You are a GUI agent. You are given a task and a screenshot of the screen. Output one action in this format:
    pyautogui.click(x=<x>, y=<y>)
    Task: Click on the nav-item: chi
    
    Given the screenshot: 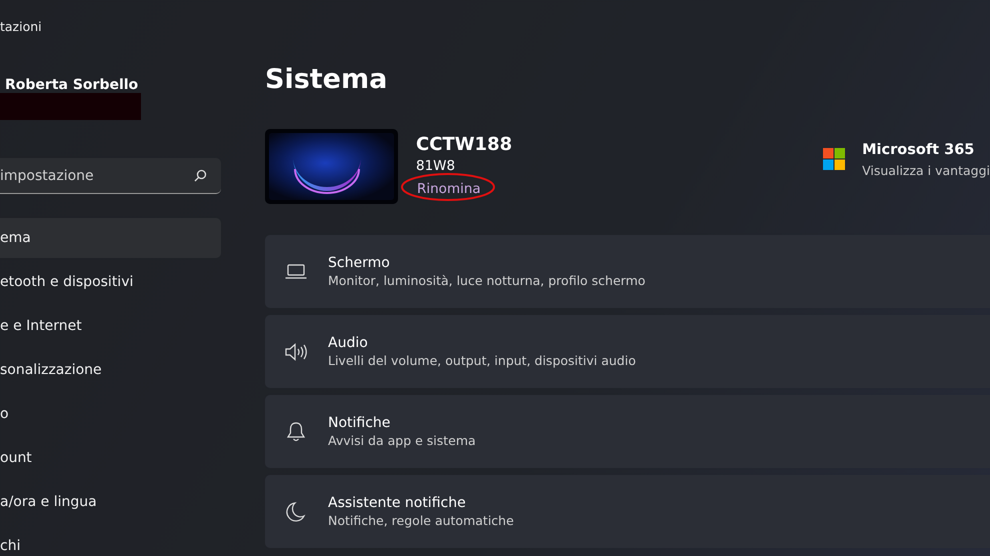 What is the action you would take?
    pyautogui.click(x=110, y=541)
    